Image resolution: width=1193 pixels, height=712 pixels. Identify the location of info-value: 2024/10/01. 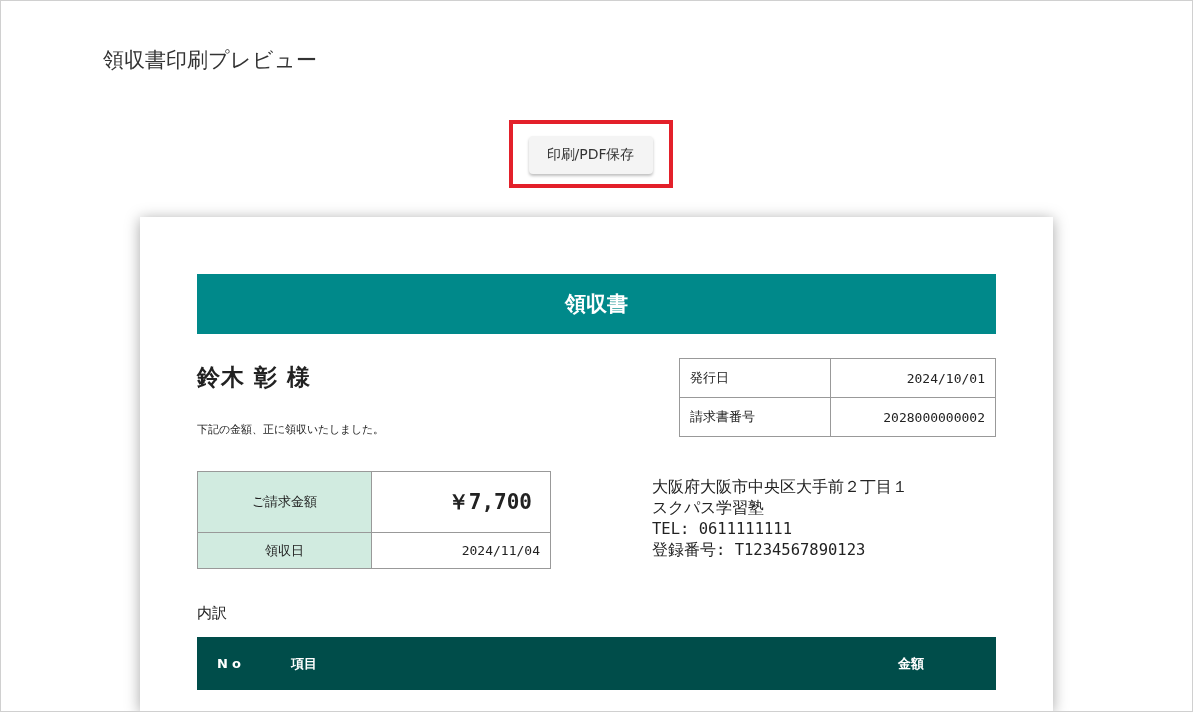
(913, 378).